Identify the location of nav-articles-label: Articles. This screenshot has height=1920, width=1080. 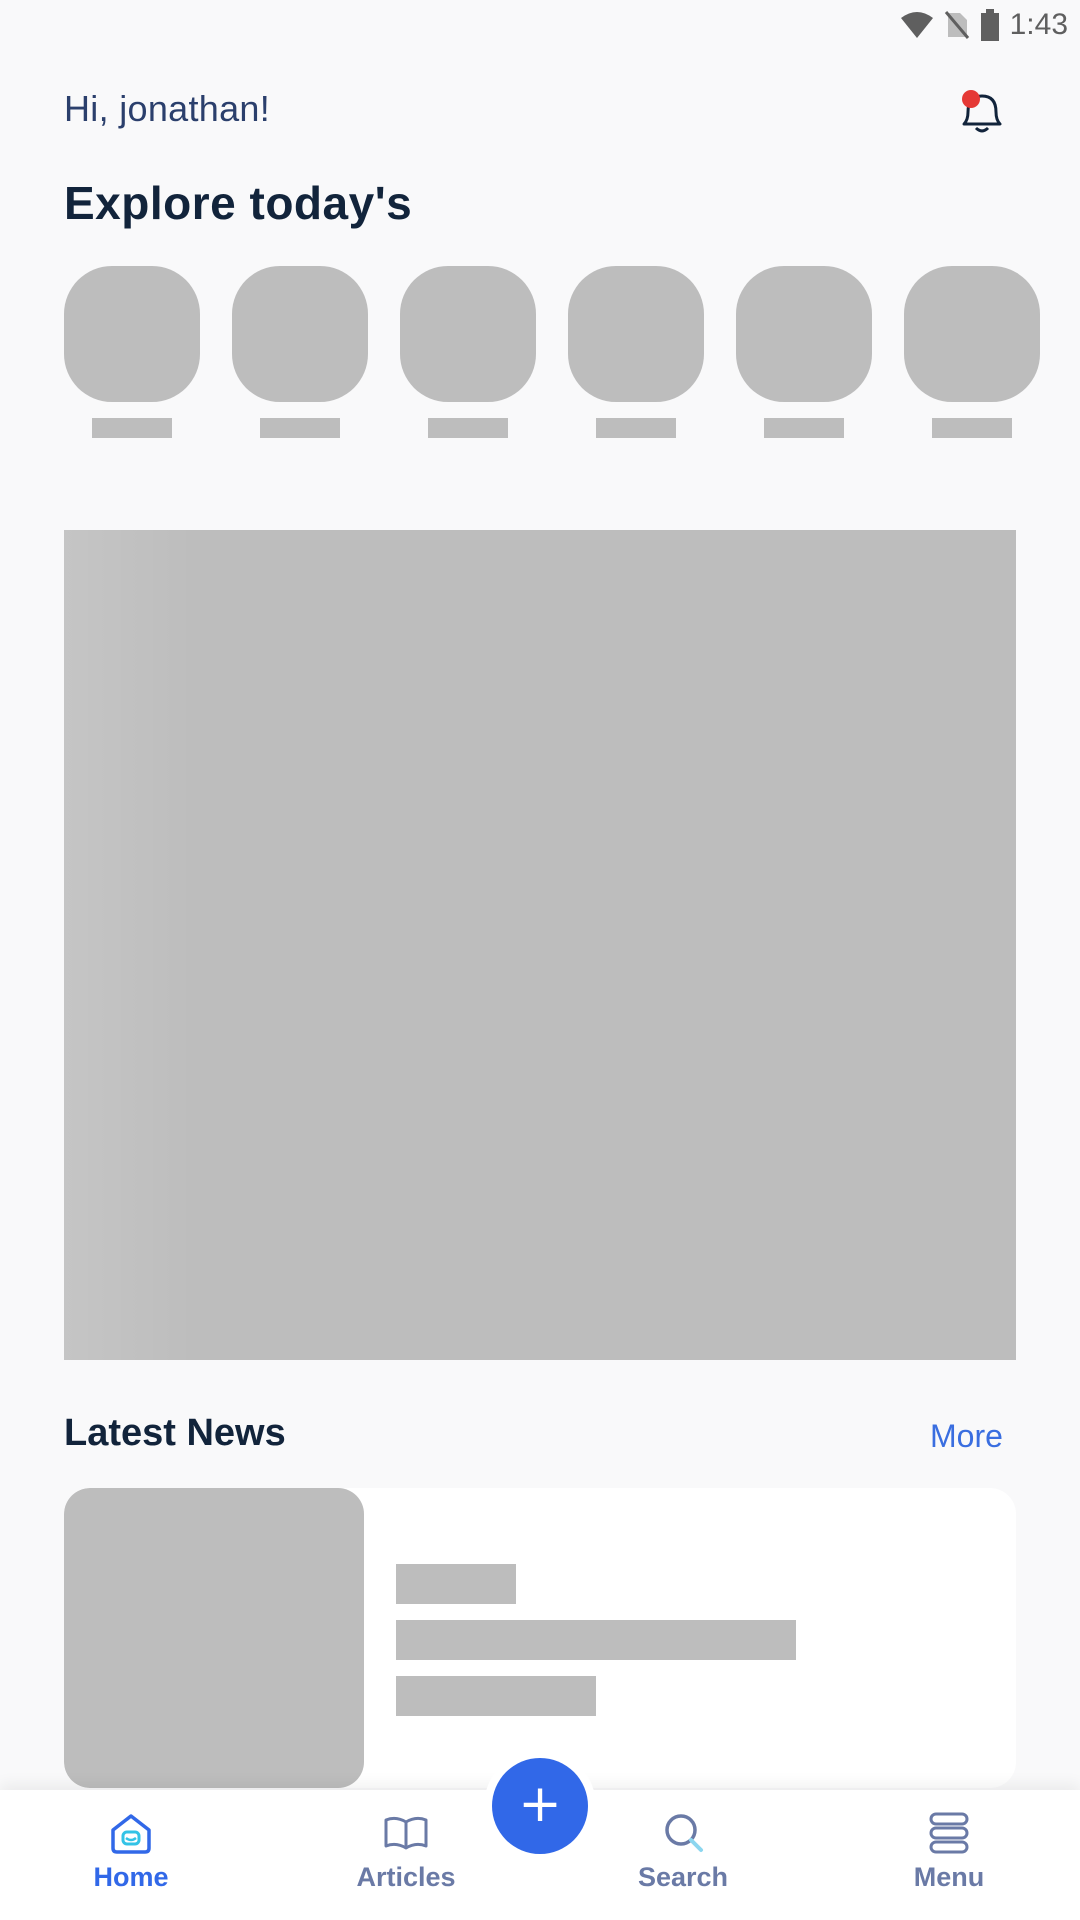
(406, 1877).